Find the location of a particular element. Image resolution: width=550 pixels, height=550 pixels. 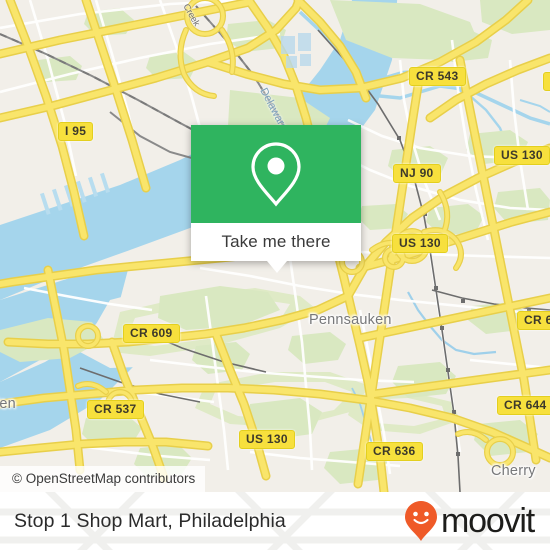

callout-header is located at coordinates (276, 174).